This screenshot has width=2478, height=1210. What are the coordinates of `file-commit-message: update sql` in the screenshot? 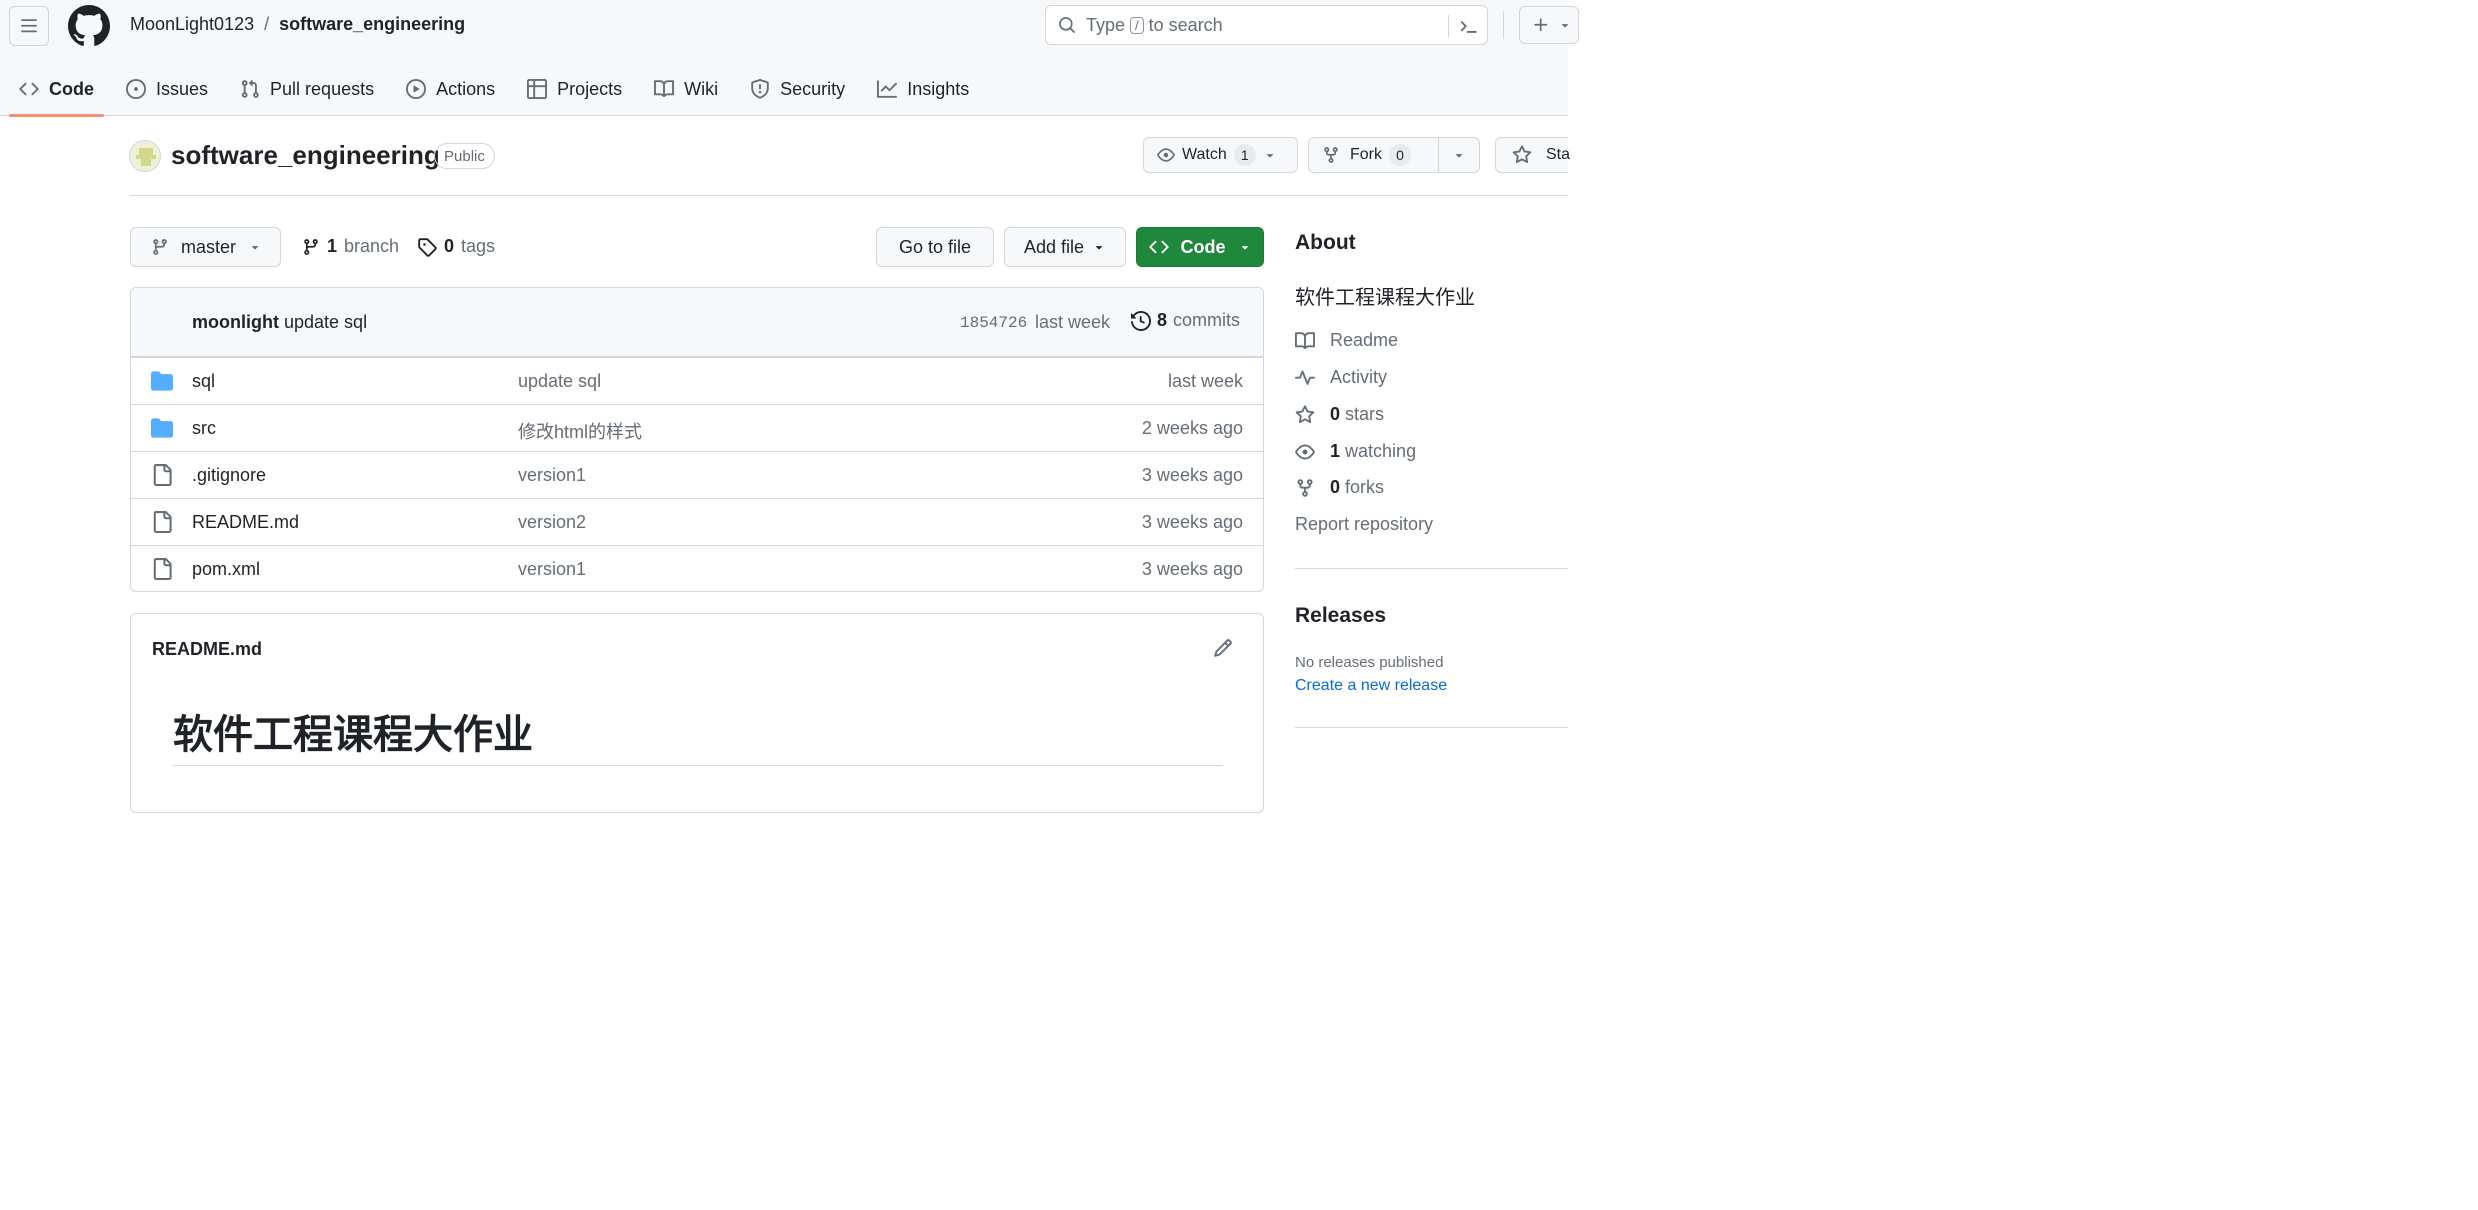 It's located at (559, 381).